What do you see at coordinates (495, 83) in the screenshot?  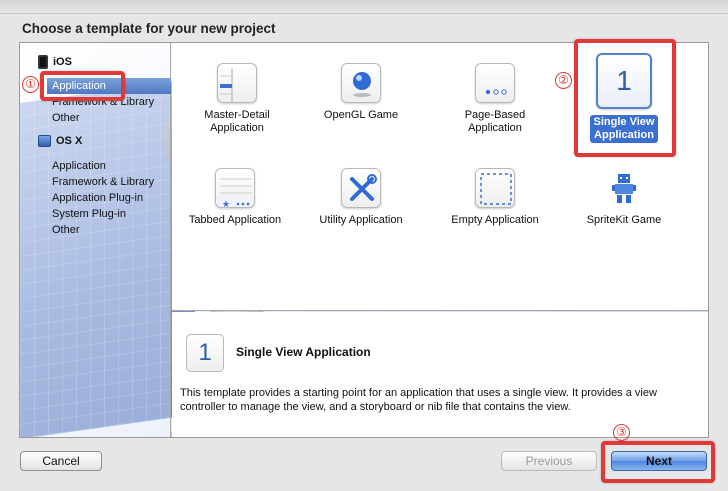 I see `page-dots-icon` at bounding box center [495, 83].